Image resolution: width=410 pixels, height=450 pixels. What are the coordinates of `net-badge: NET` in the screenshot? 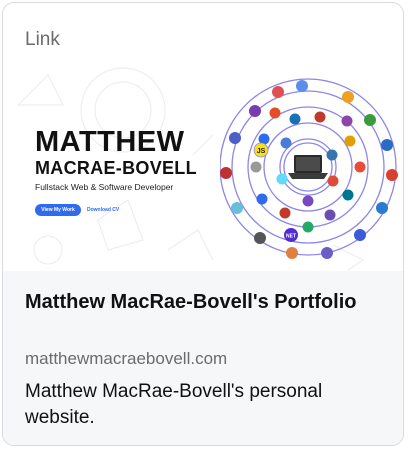 It's located at (291, 235).